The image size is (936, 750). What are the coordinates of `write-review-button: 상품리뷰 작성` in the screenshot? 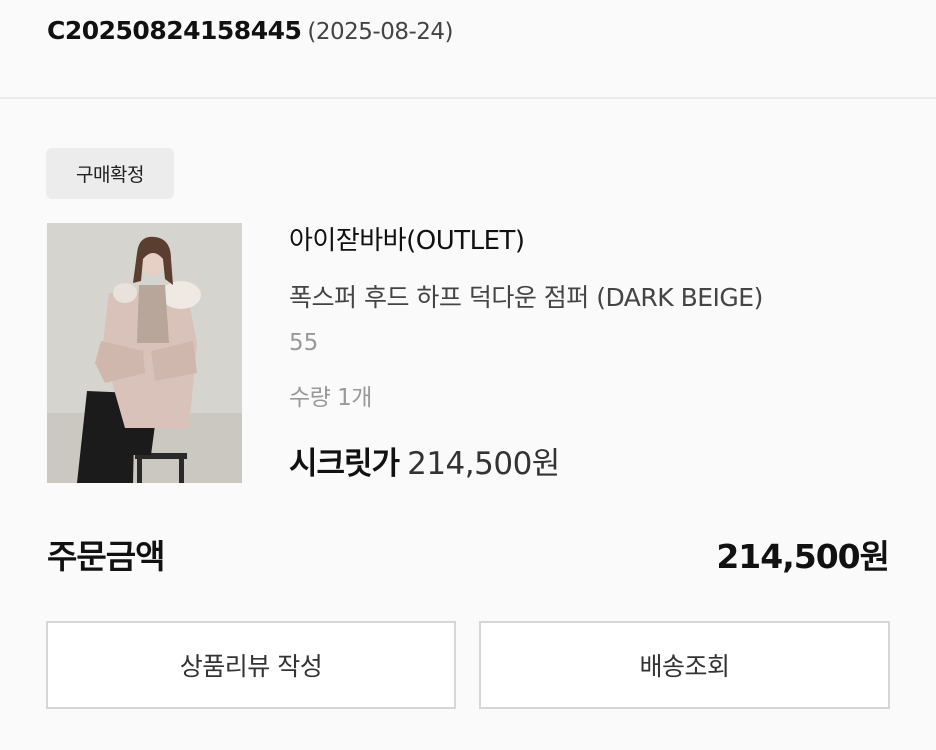 It's located at (251, 665).